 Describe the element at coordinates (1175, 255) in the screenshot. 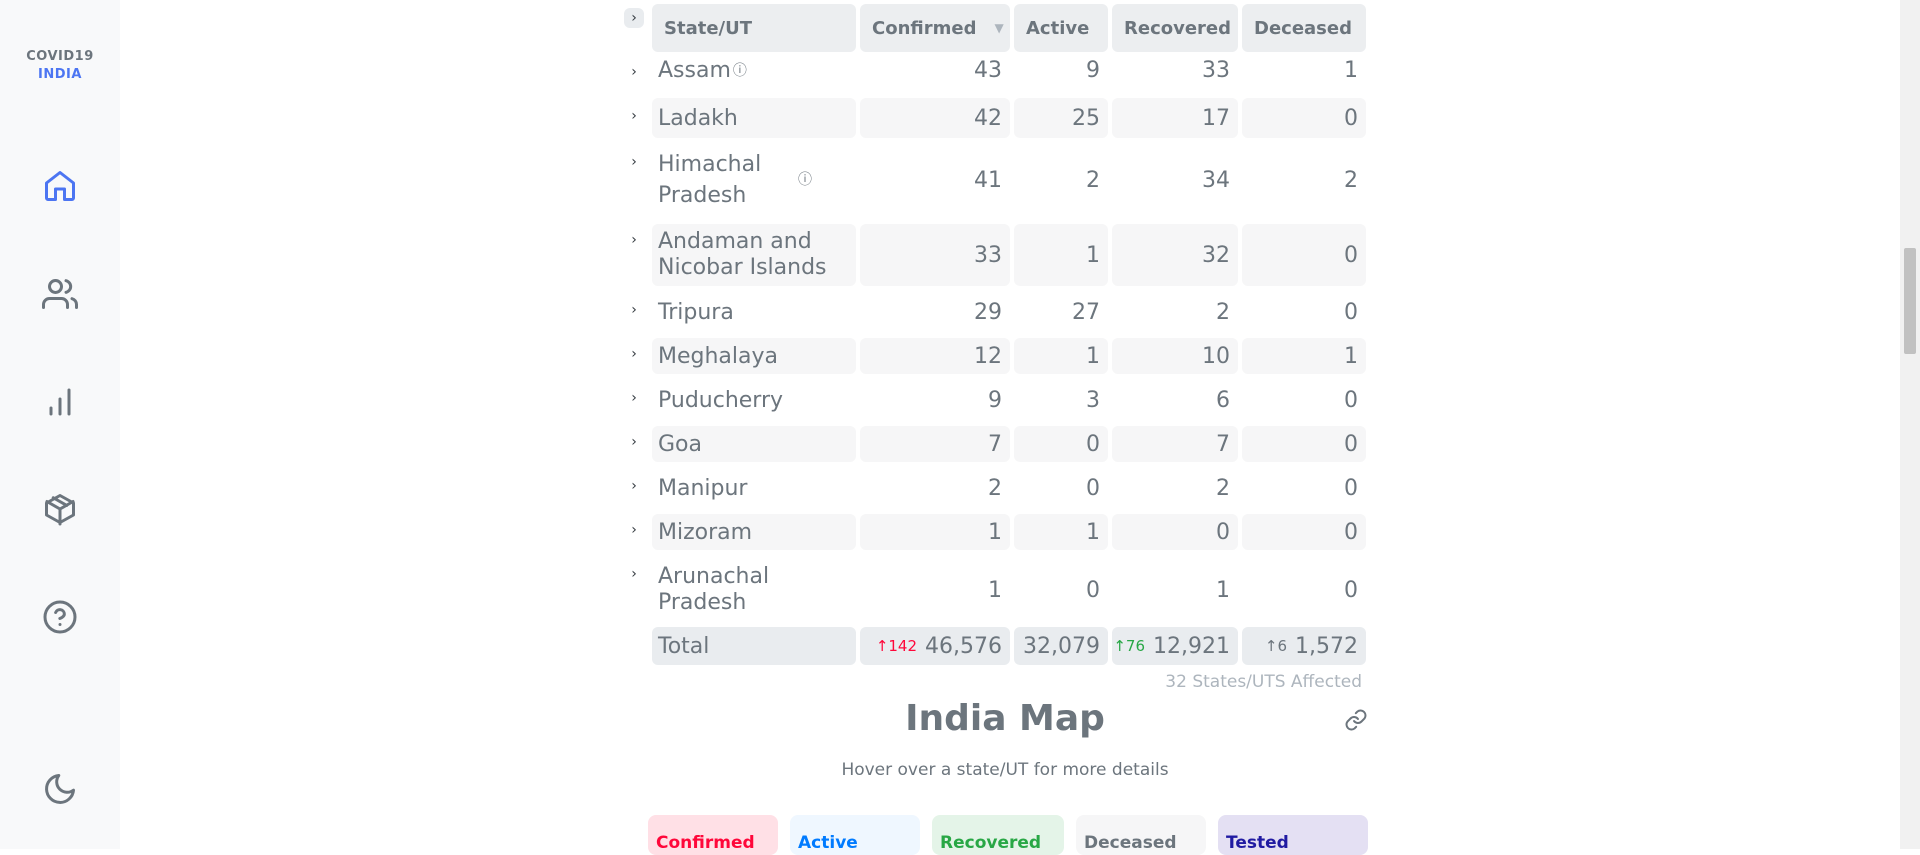

I see `cell-recovered: 32` at that location.